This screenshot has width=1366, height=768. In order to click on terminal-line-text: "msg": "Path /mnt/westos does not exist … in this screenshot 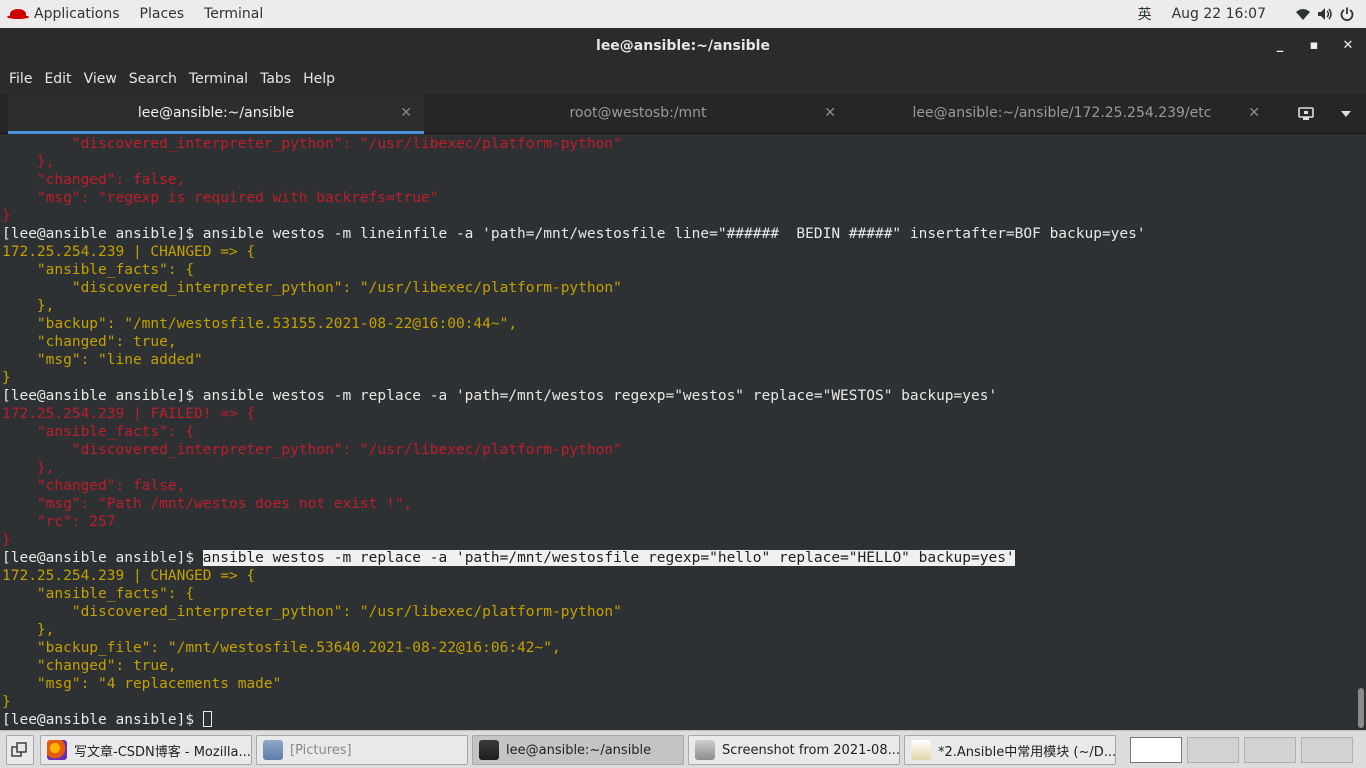, I will do `click(207, 504)`.